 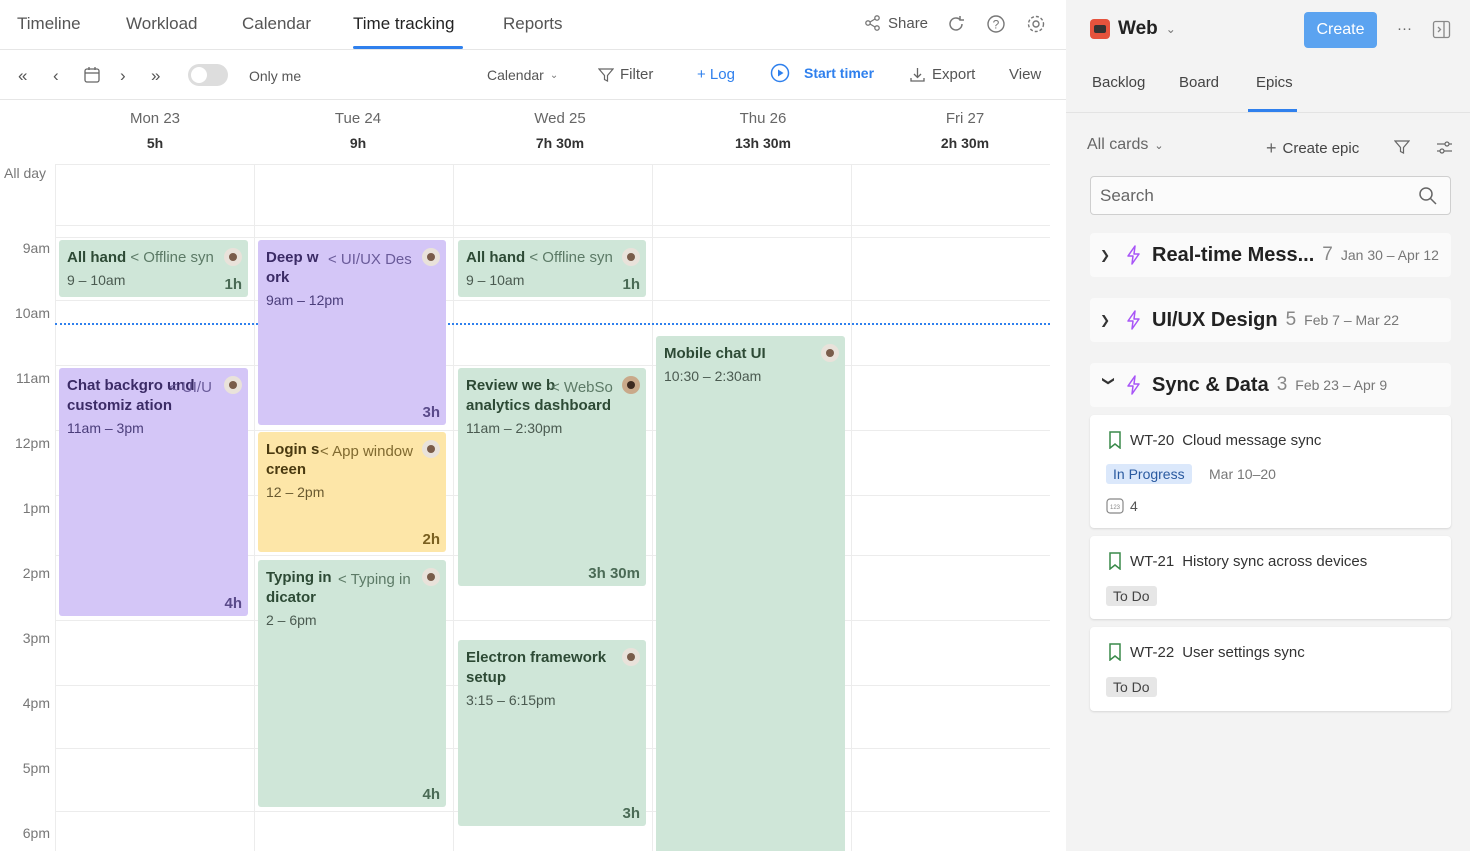 What do you see at coordinates (366, 451) in the screenshot?
I see `entry-parent: < App window` at bounding box center [366, 451].